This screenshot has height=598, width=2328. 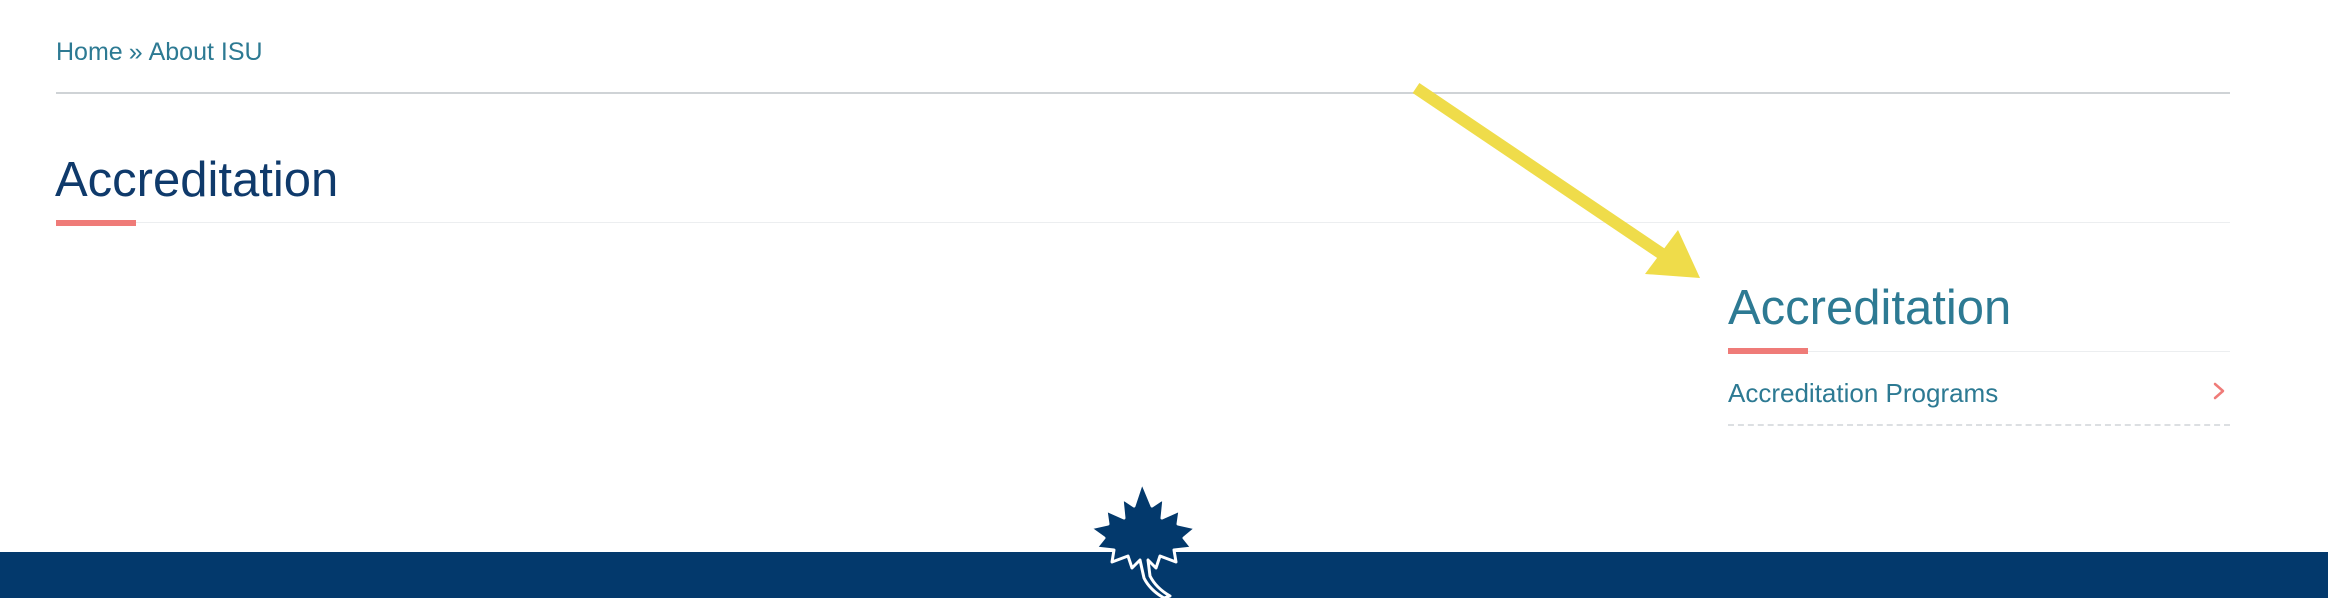 I want to click on sidebar: Accreditation Accreditation Programs, so click(x=1979, y=352).